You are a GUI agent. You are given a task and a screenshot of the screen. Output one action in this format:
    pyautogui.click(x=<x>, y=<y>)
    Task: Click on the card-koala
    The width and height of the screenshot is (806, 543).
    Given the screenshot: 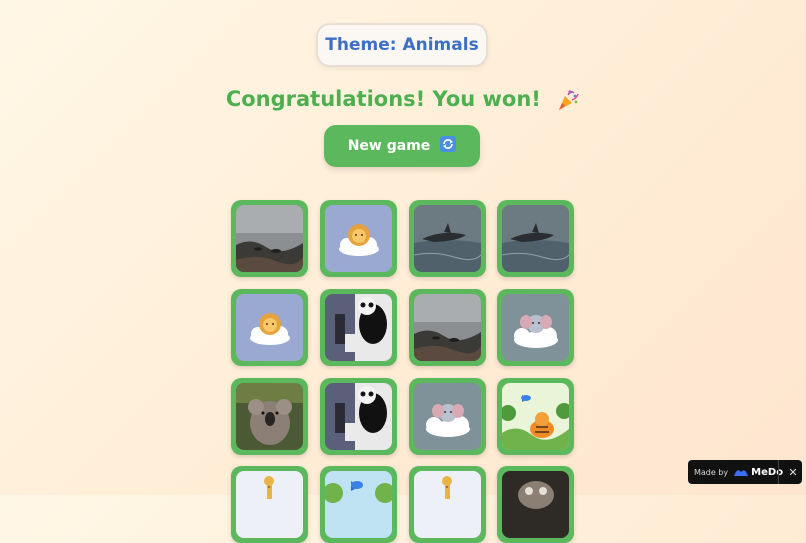 What is the action you would take?
    pyautogui.click(x=269, y=416)
    